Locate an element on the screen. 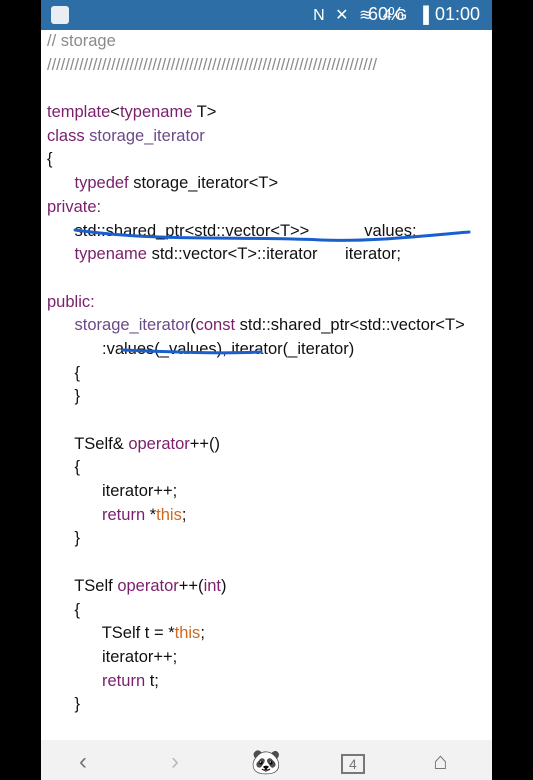 The width and height of the screenshot is (533, 780). code-token: TSelf t = * is located at coordinates (111, 633).